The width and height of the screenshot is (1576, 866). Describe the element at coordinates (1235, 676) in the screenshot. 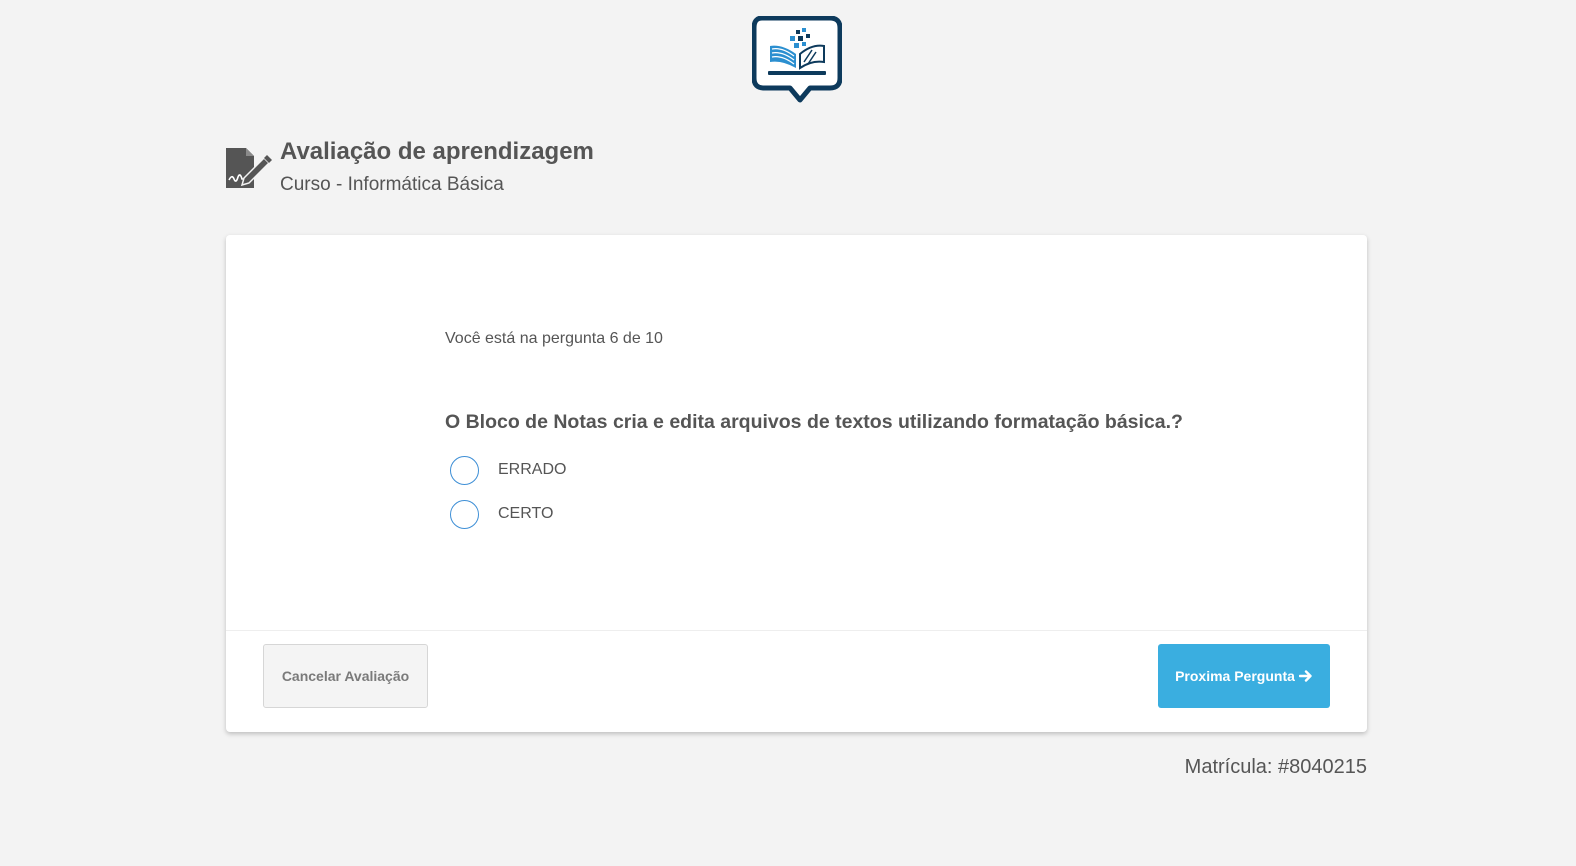

I see `next-question-label: Proxima Pergunta` at that location.